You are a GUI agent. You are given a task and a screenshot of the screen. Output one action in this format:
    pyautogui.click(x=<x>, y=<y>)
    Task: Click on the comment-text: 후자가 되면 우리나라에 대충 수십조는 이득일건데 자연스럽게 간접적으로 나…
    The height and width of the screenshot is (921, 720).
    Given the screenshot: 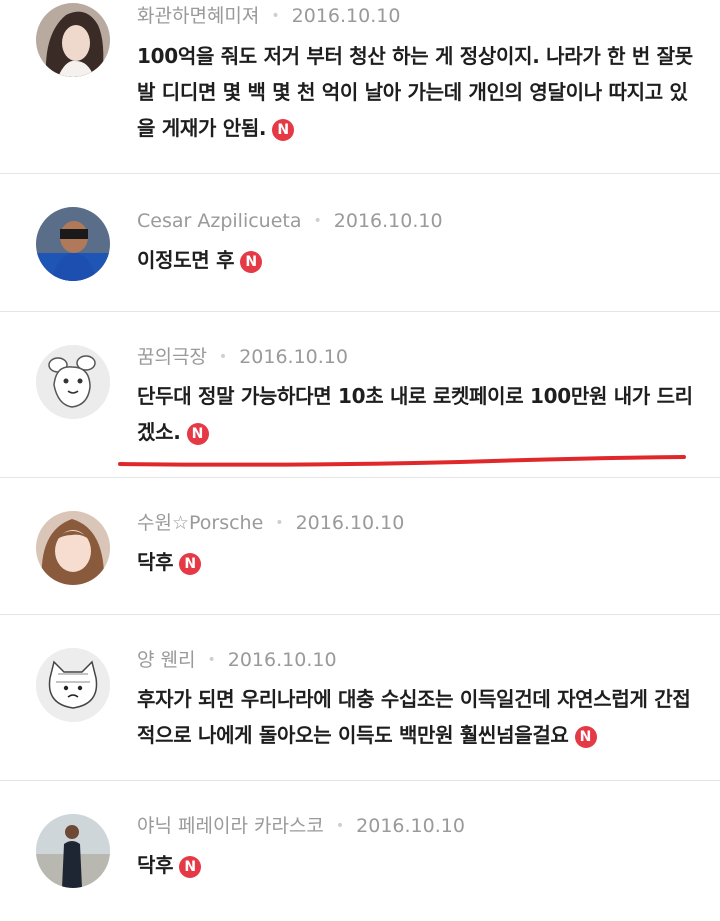 What is the action you would take?
    pyautogui.click(x=414, y=717)
    